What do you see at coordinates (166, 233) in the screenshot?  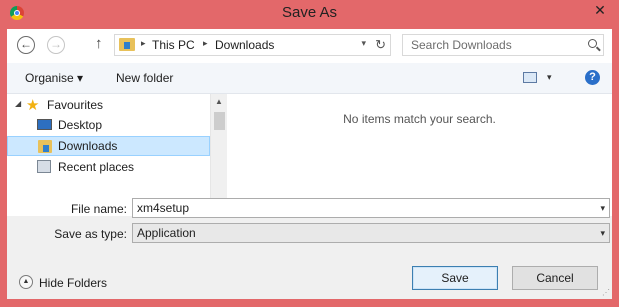 I see `save-type-value: Application` at bounding box center [166, 233].